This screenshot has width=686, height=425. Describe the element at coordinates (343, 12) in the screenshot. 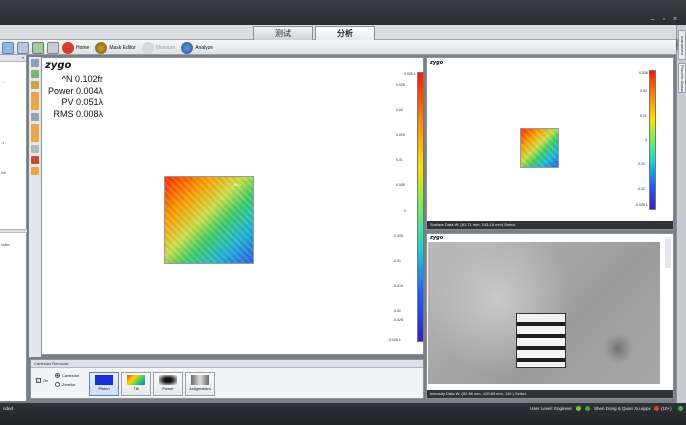

I see `title-bar: – ▫ ×` at that location.